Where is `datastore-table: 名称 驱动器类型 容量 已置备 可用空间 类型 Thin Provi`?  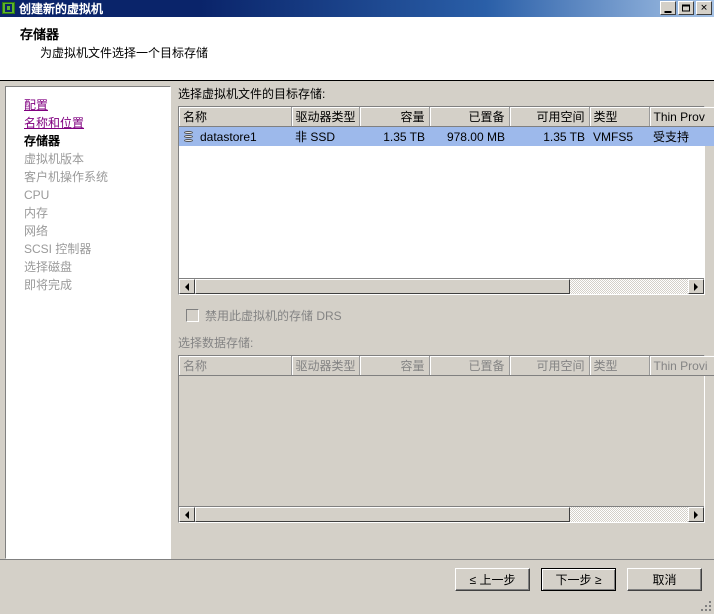
datastore-table: 名称 驱动器类型 容量 已置备 可用空间 类型 Thin Provi is located at coordinates (446, 366).